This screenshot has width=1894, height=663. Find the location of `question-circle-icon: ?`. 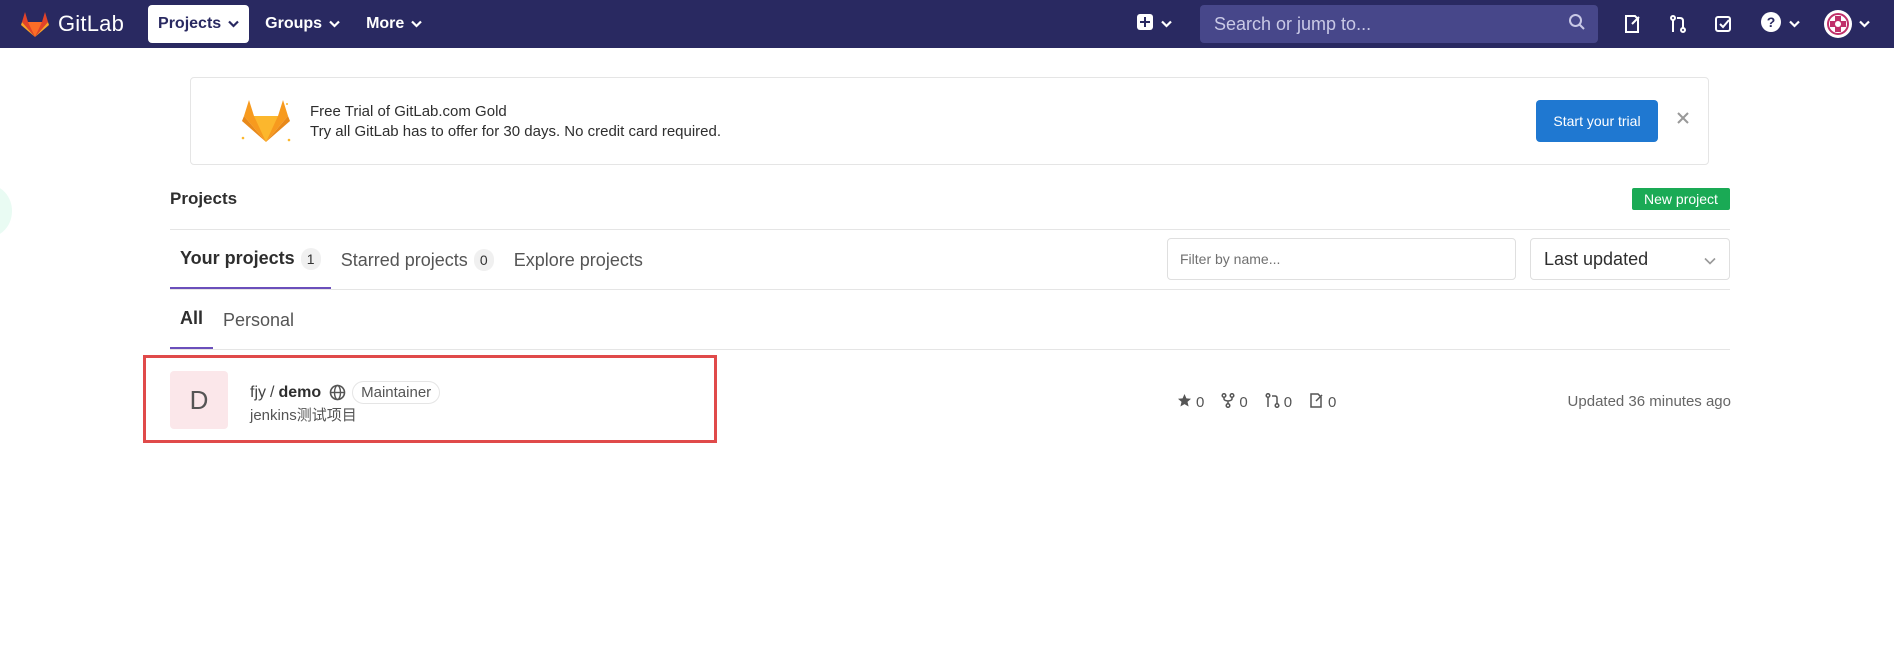

question-circle-icon: ? is located at coordinates (1771, 24).